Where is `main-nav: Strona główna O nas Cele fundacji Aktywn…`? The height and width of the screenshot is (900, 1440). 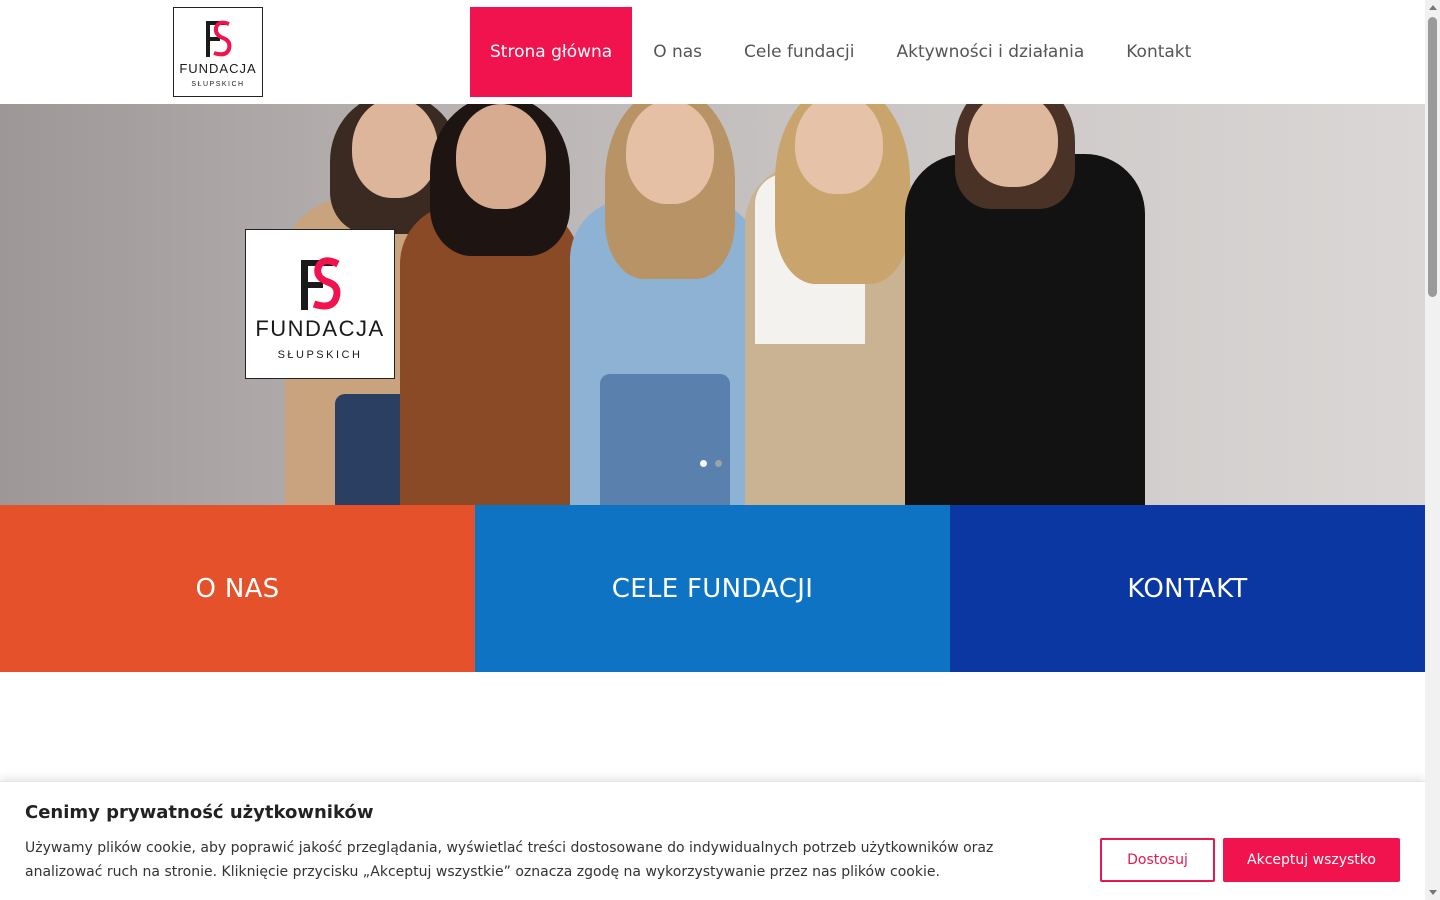 main-nav: Strona główna O nas Cele fundacji Aktywn… is located at coordinates (841, 52).